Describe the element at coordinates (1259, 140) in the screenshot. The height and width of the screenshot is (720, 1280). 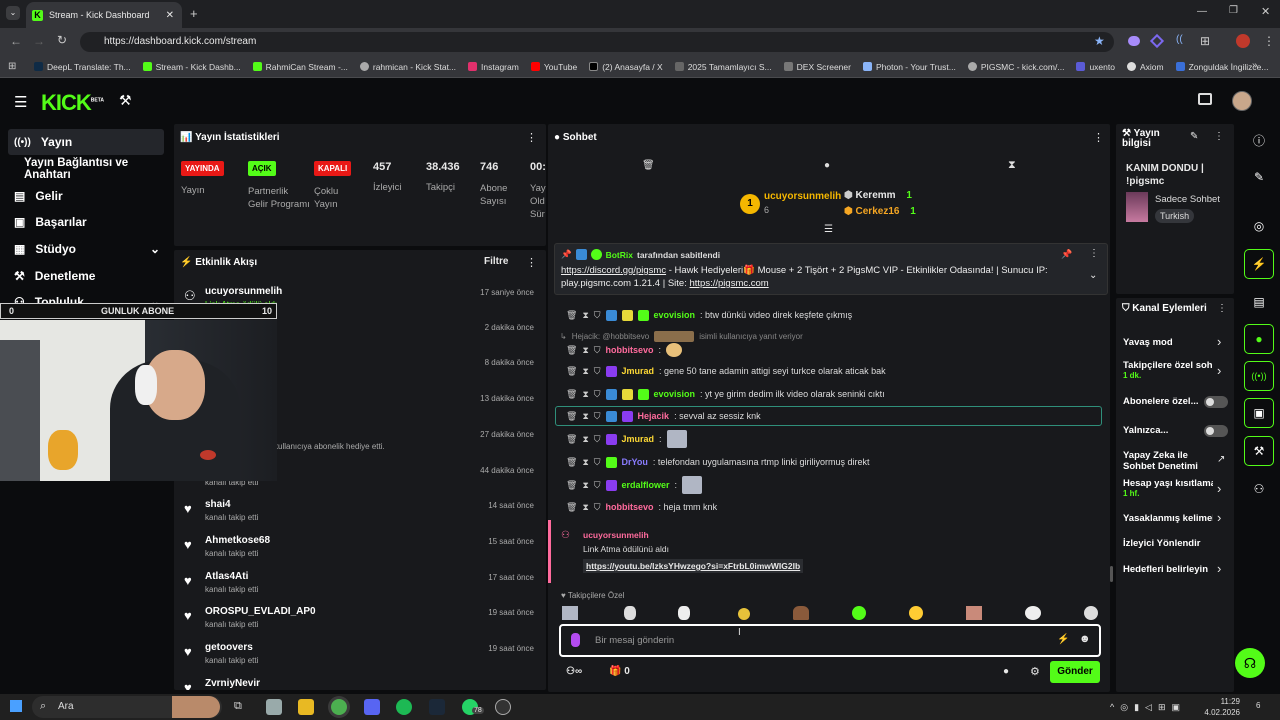
I see `info-icon: ⓘ` at that location.